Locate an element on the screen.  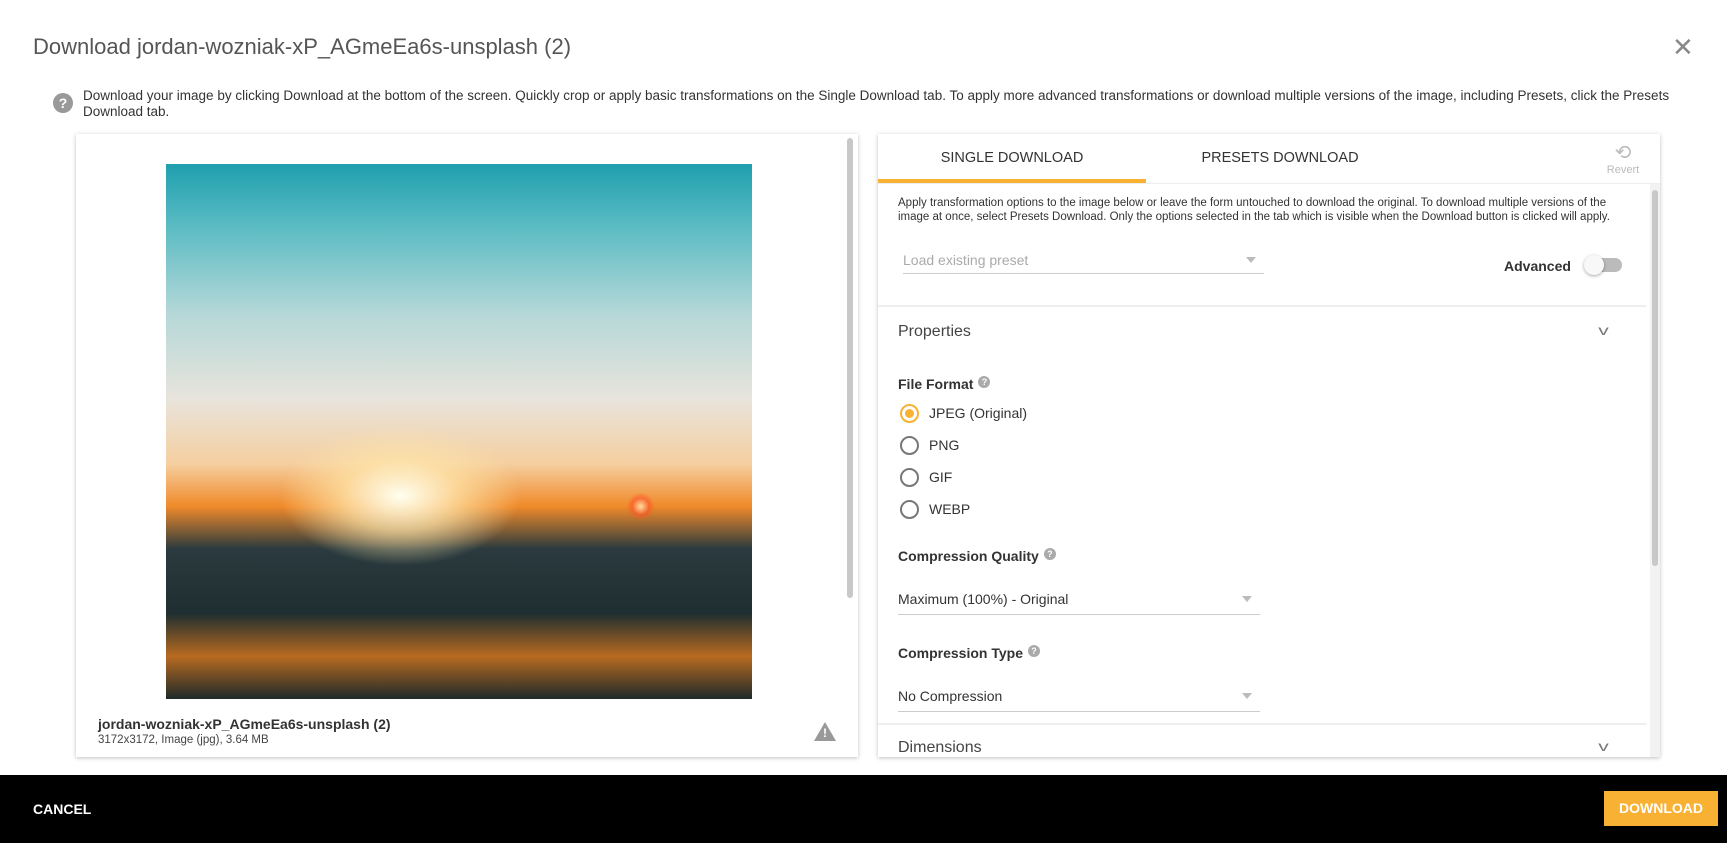
tab-presets-download: PRESETS DOWNLOAD is located at coordinates (1280, 158).